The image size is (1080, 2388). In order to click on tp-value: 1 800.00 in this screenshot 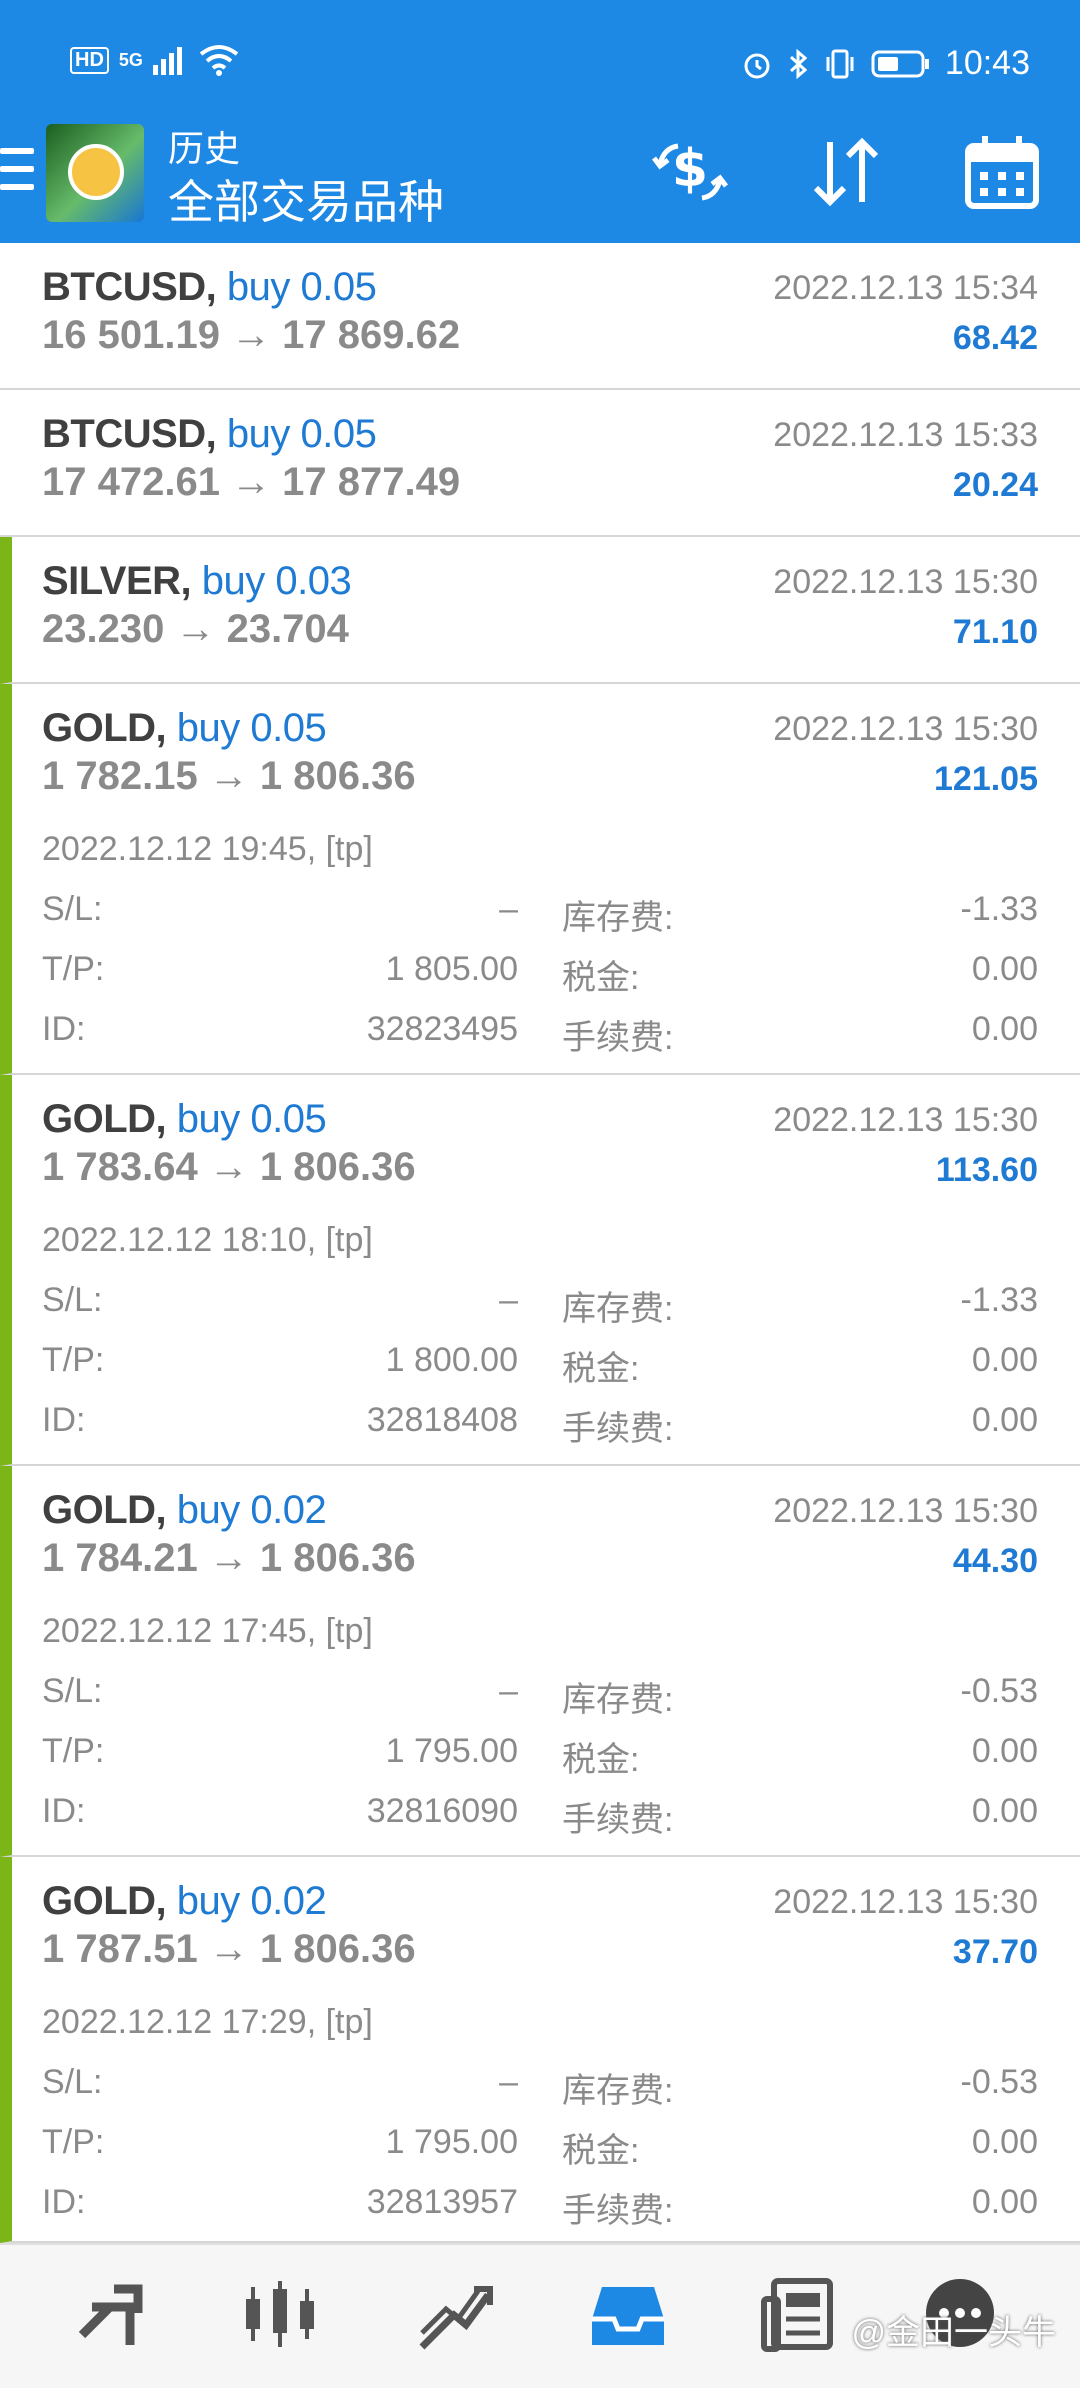, I will do `click(451, 1360)`.